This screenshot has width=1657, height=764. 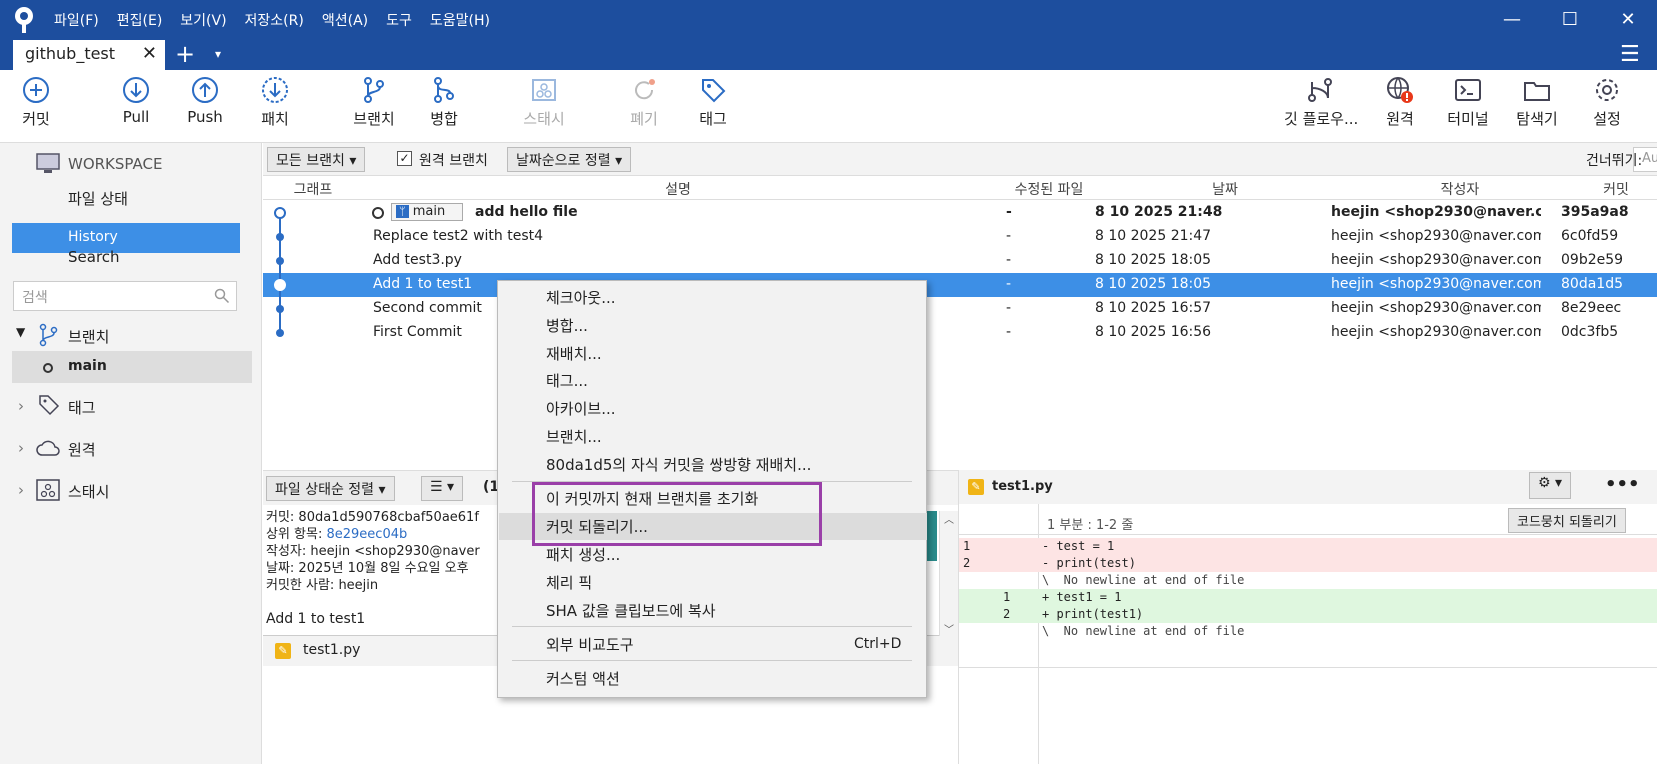 What do you see at coordinates (125, 296) in the screenshot?
I see `sidebar-search-input: 검색` at bounding box center [125, 296].